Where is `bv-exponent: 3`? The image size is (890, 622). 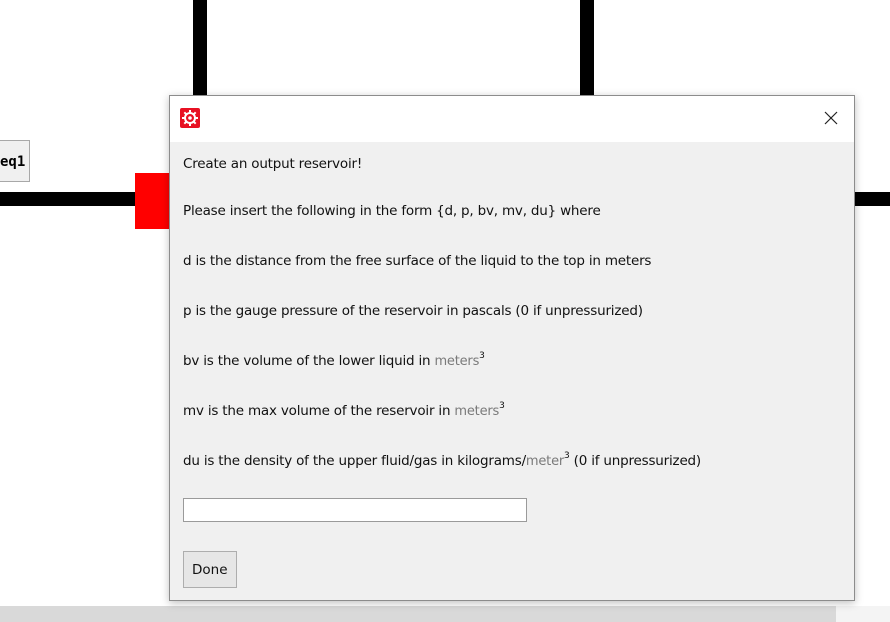 bv-exponent: 3 is located at coordinates (482, 355).